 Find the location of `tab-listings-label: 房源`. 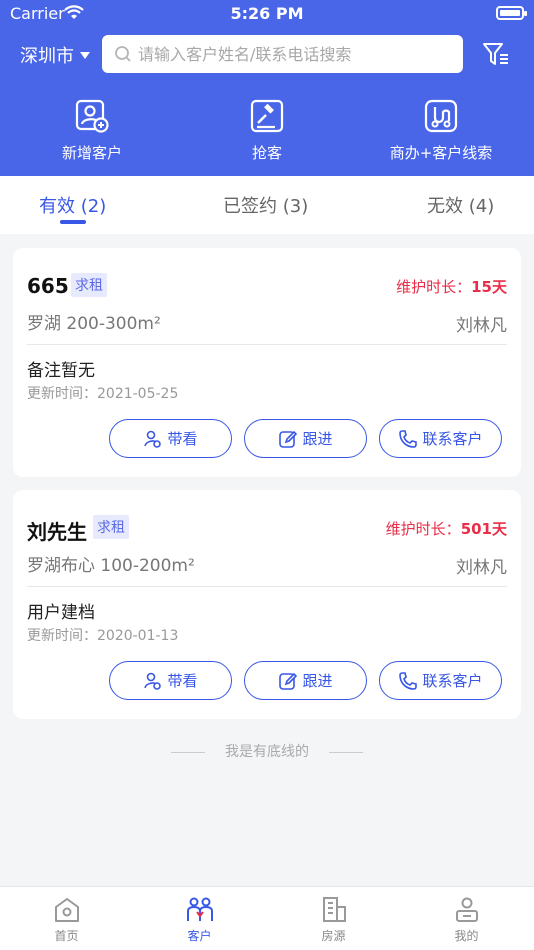

tab-listings-label: 房源 is located at coordinates (333, 936).